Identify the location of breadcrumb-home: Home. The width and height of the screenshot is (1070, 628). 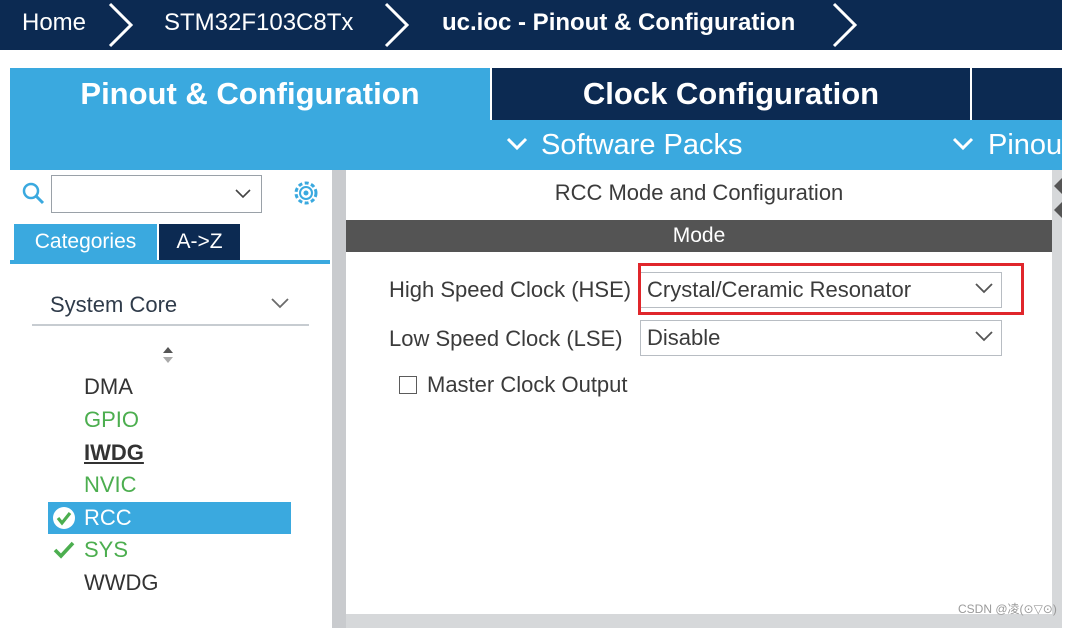
(54, 25).